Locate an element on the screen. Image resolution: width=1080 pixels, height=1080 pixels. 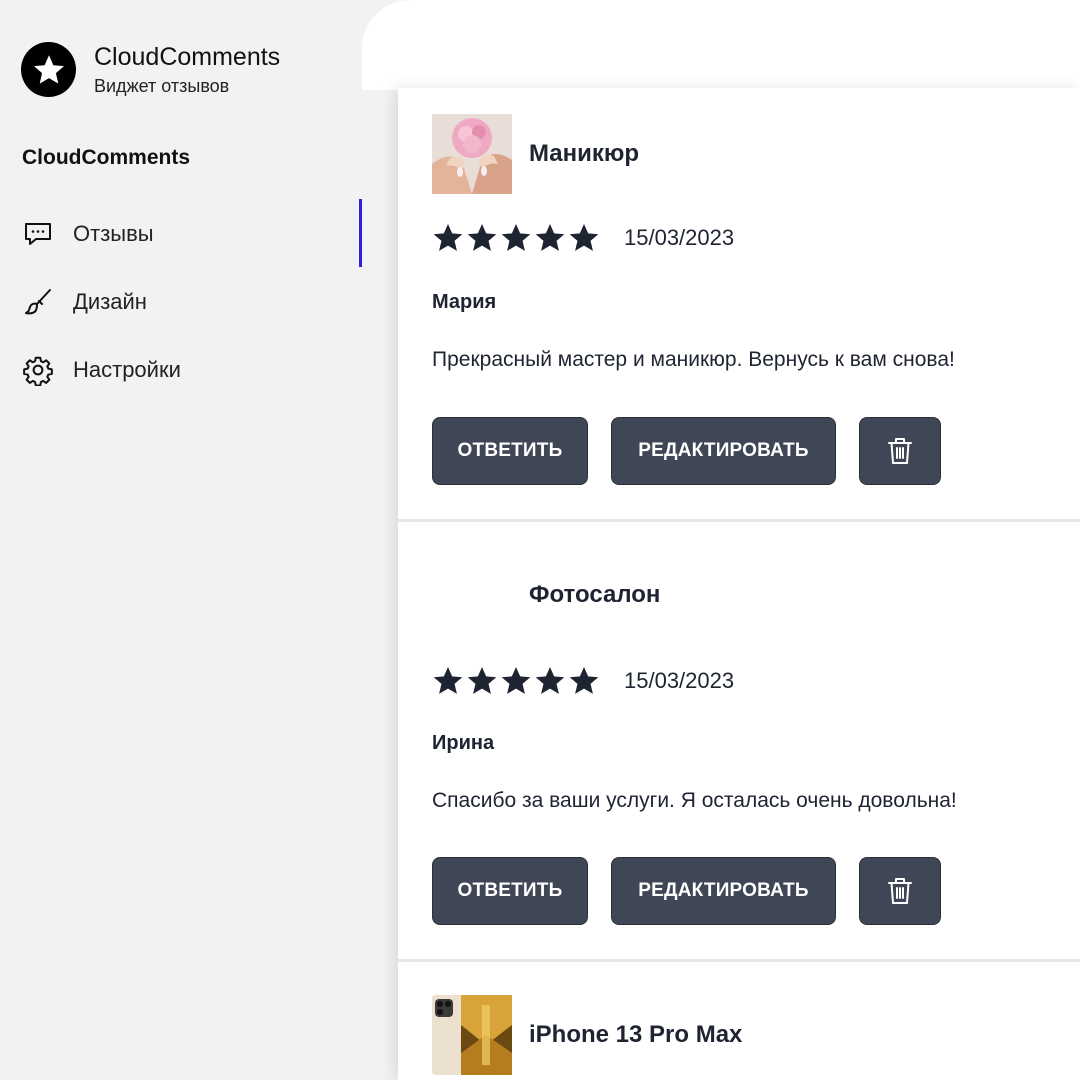
manicure-thumbnail is located at coordinates (472, 154).